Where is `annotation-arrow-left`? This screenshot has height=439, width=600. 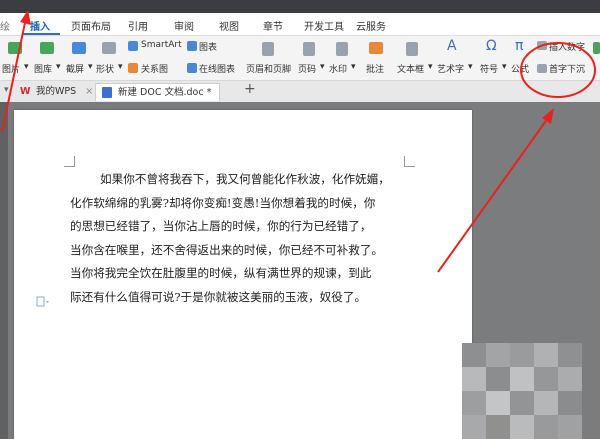
annotation-arrow-left is located at coordinates (14, 75).